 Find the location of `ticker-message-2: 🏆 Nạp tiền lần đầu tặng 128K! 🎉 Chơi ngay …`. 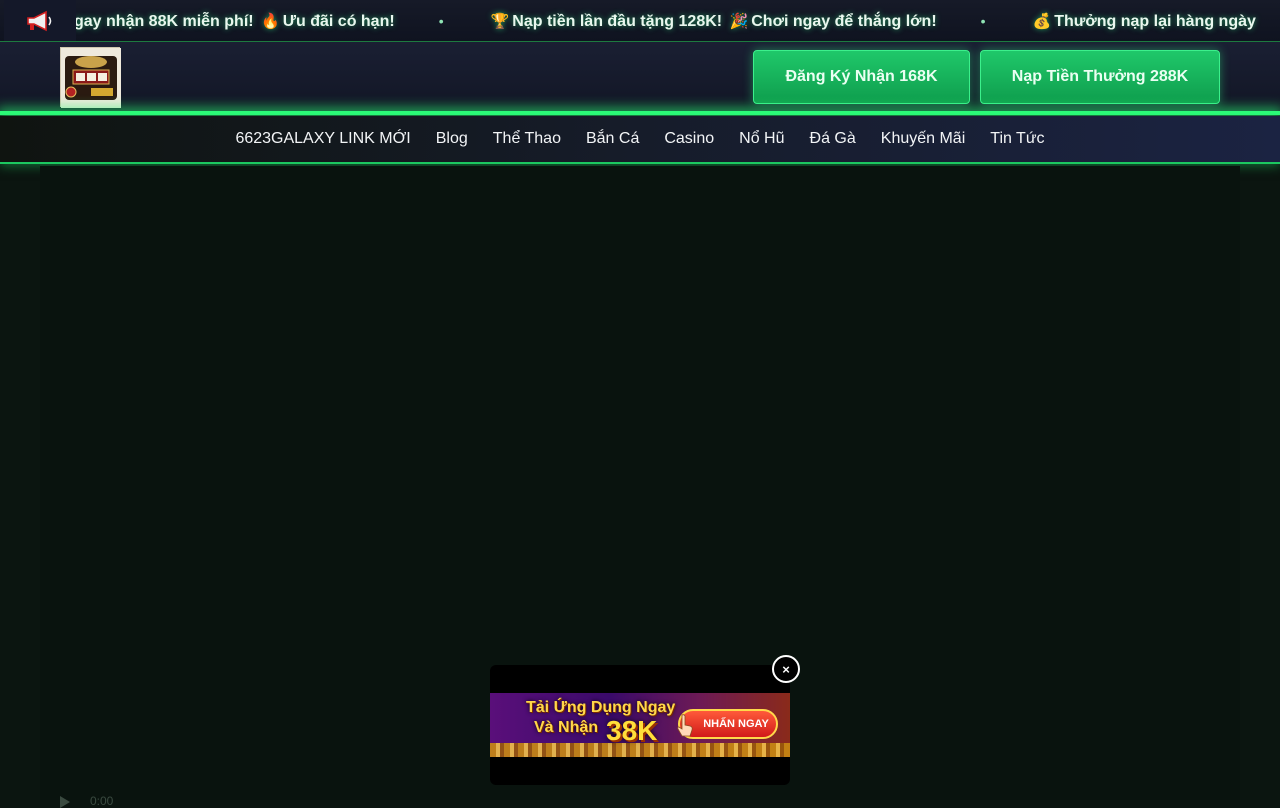

ticker-message-2: 🏆 Nạp tiền lần đầu tặng 128K! 🎉 Chơi ngay … is located at coordinates (713, 21).